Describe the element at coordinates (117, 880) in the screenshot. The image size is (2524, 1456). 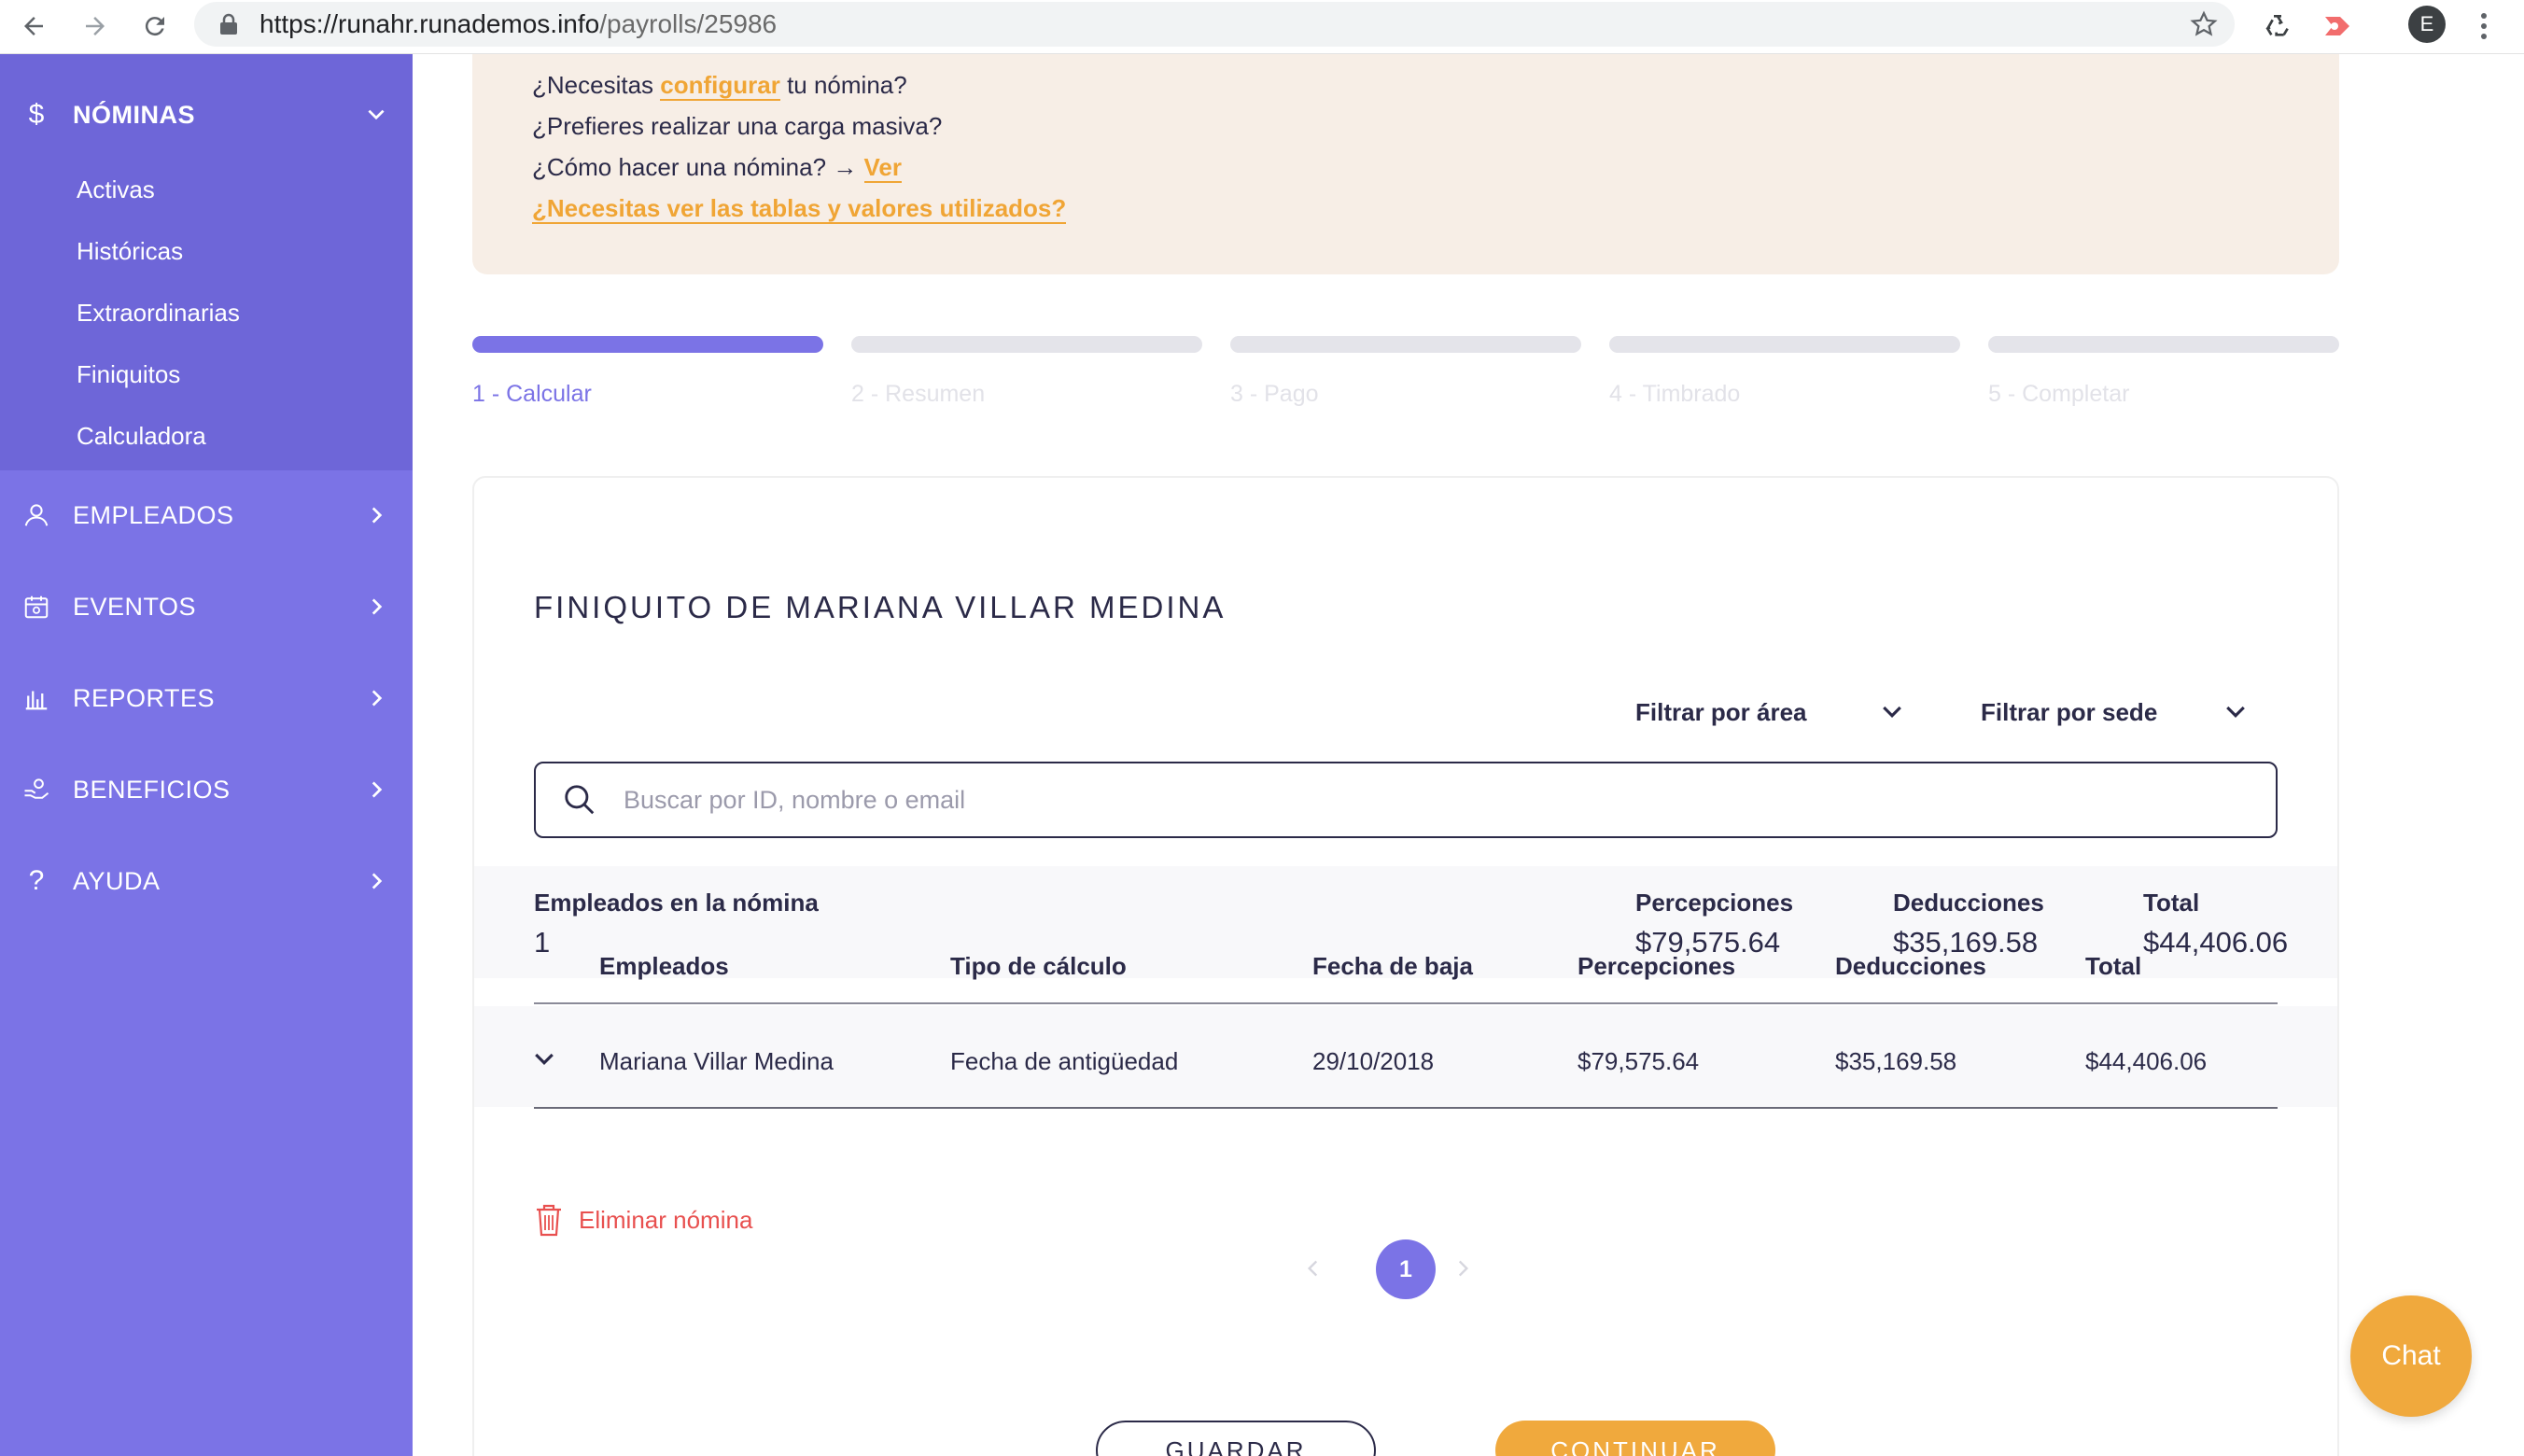
I see `sidebar-item-label: AYUDA` at that location.